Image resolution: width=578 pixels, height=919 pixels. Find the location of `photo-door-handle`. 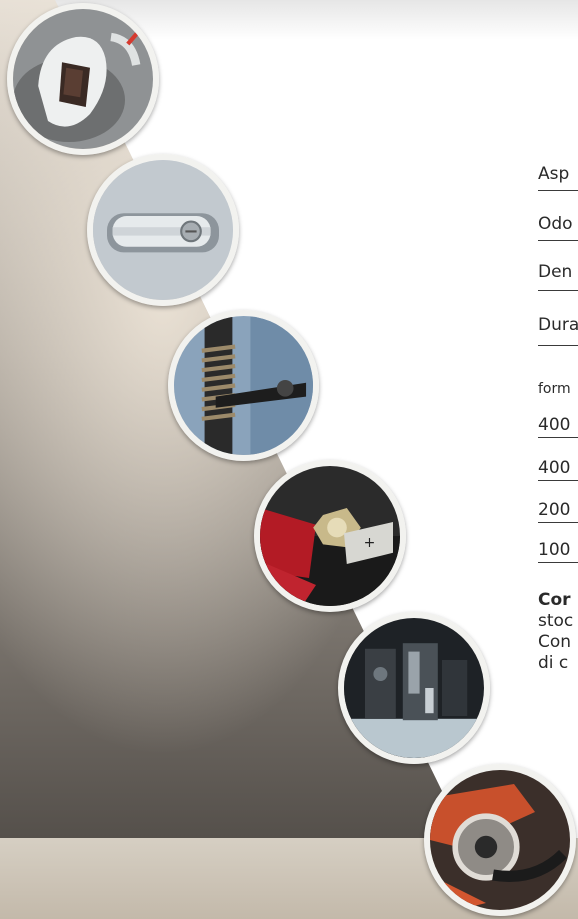

photo-door-handle is located at coordinates (163, 230).